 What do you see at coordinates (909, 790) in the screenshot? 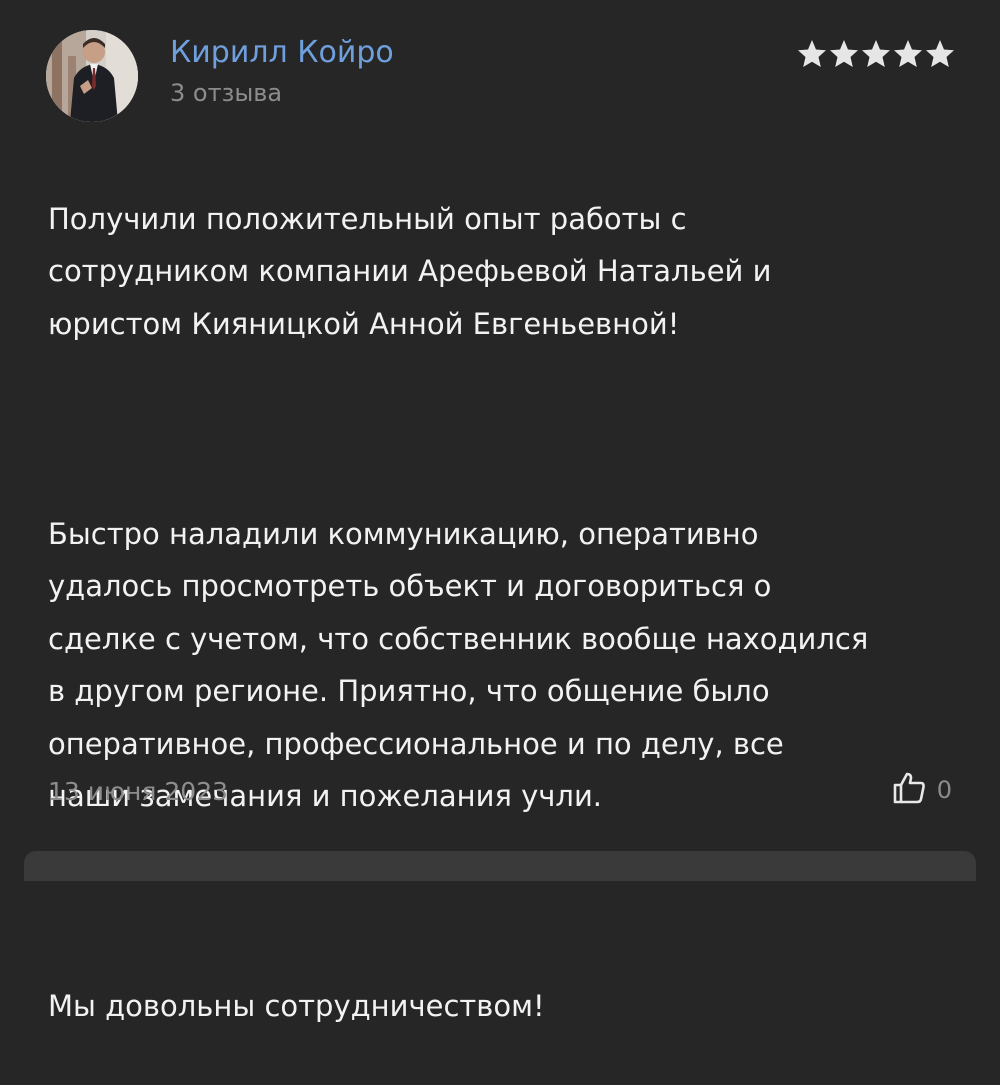
I see `thumbs-up-icon` at bounding box center [909, 790].